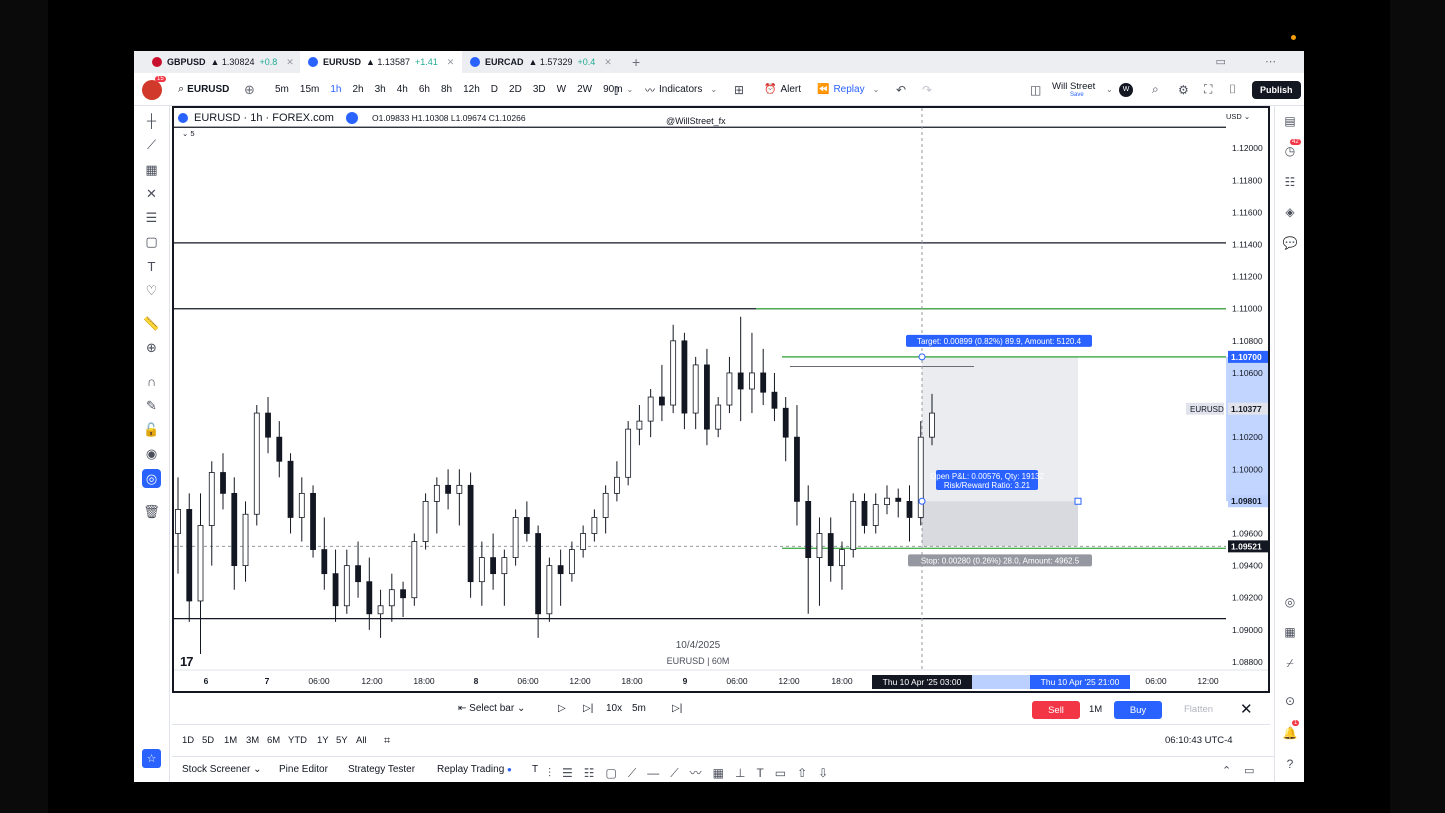 The height and width of the screenshot is (813, 1445). I want to click on globe-icon: ◎, so click(151, 478).